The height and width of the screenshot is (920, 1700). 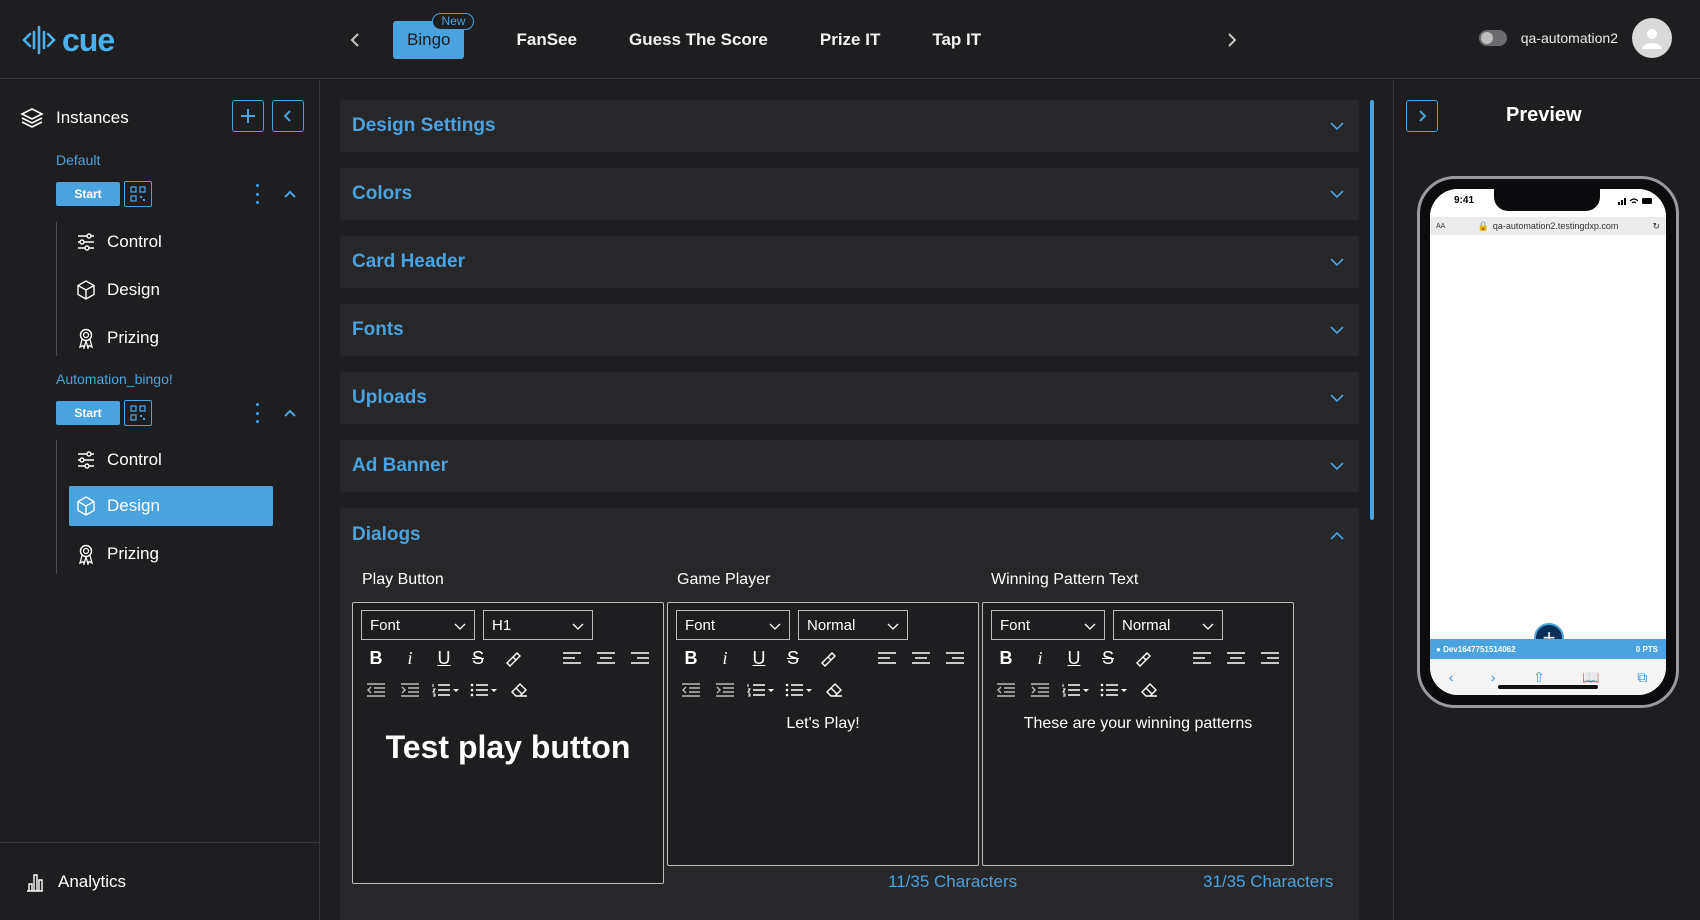 I want to click on phone-url-bar: AA 🔒 qa-automation2.testingdxp.com ↻, so click(x=1548, y=226).